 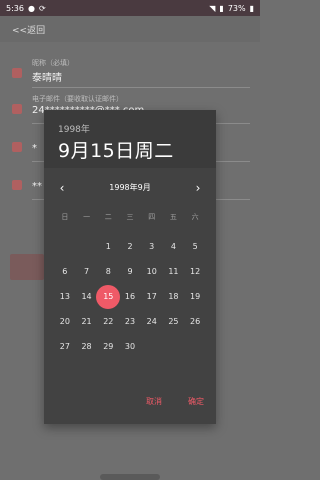 I want to click on day-number: 20, so click(x=64, y=321).